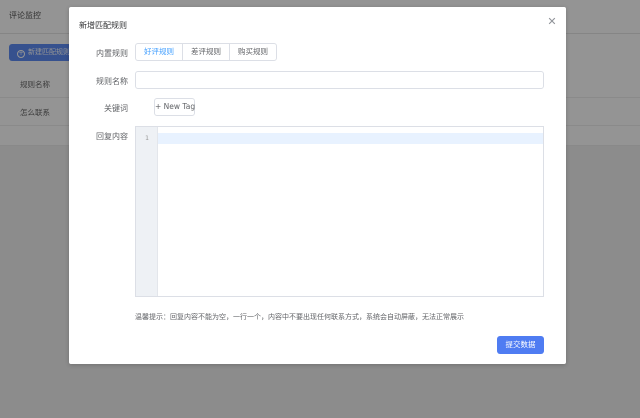  What do you see at coordinates (159, 52) in the screenshot?
I see `tab-positive-rule: 好评规则` at bounding box center [159, 52].